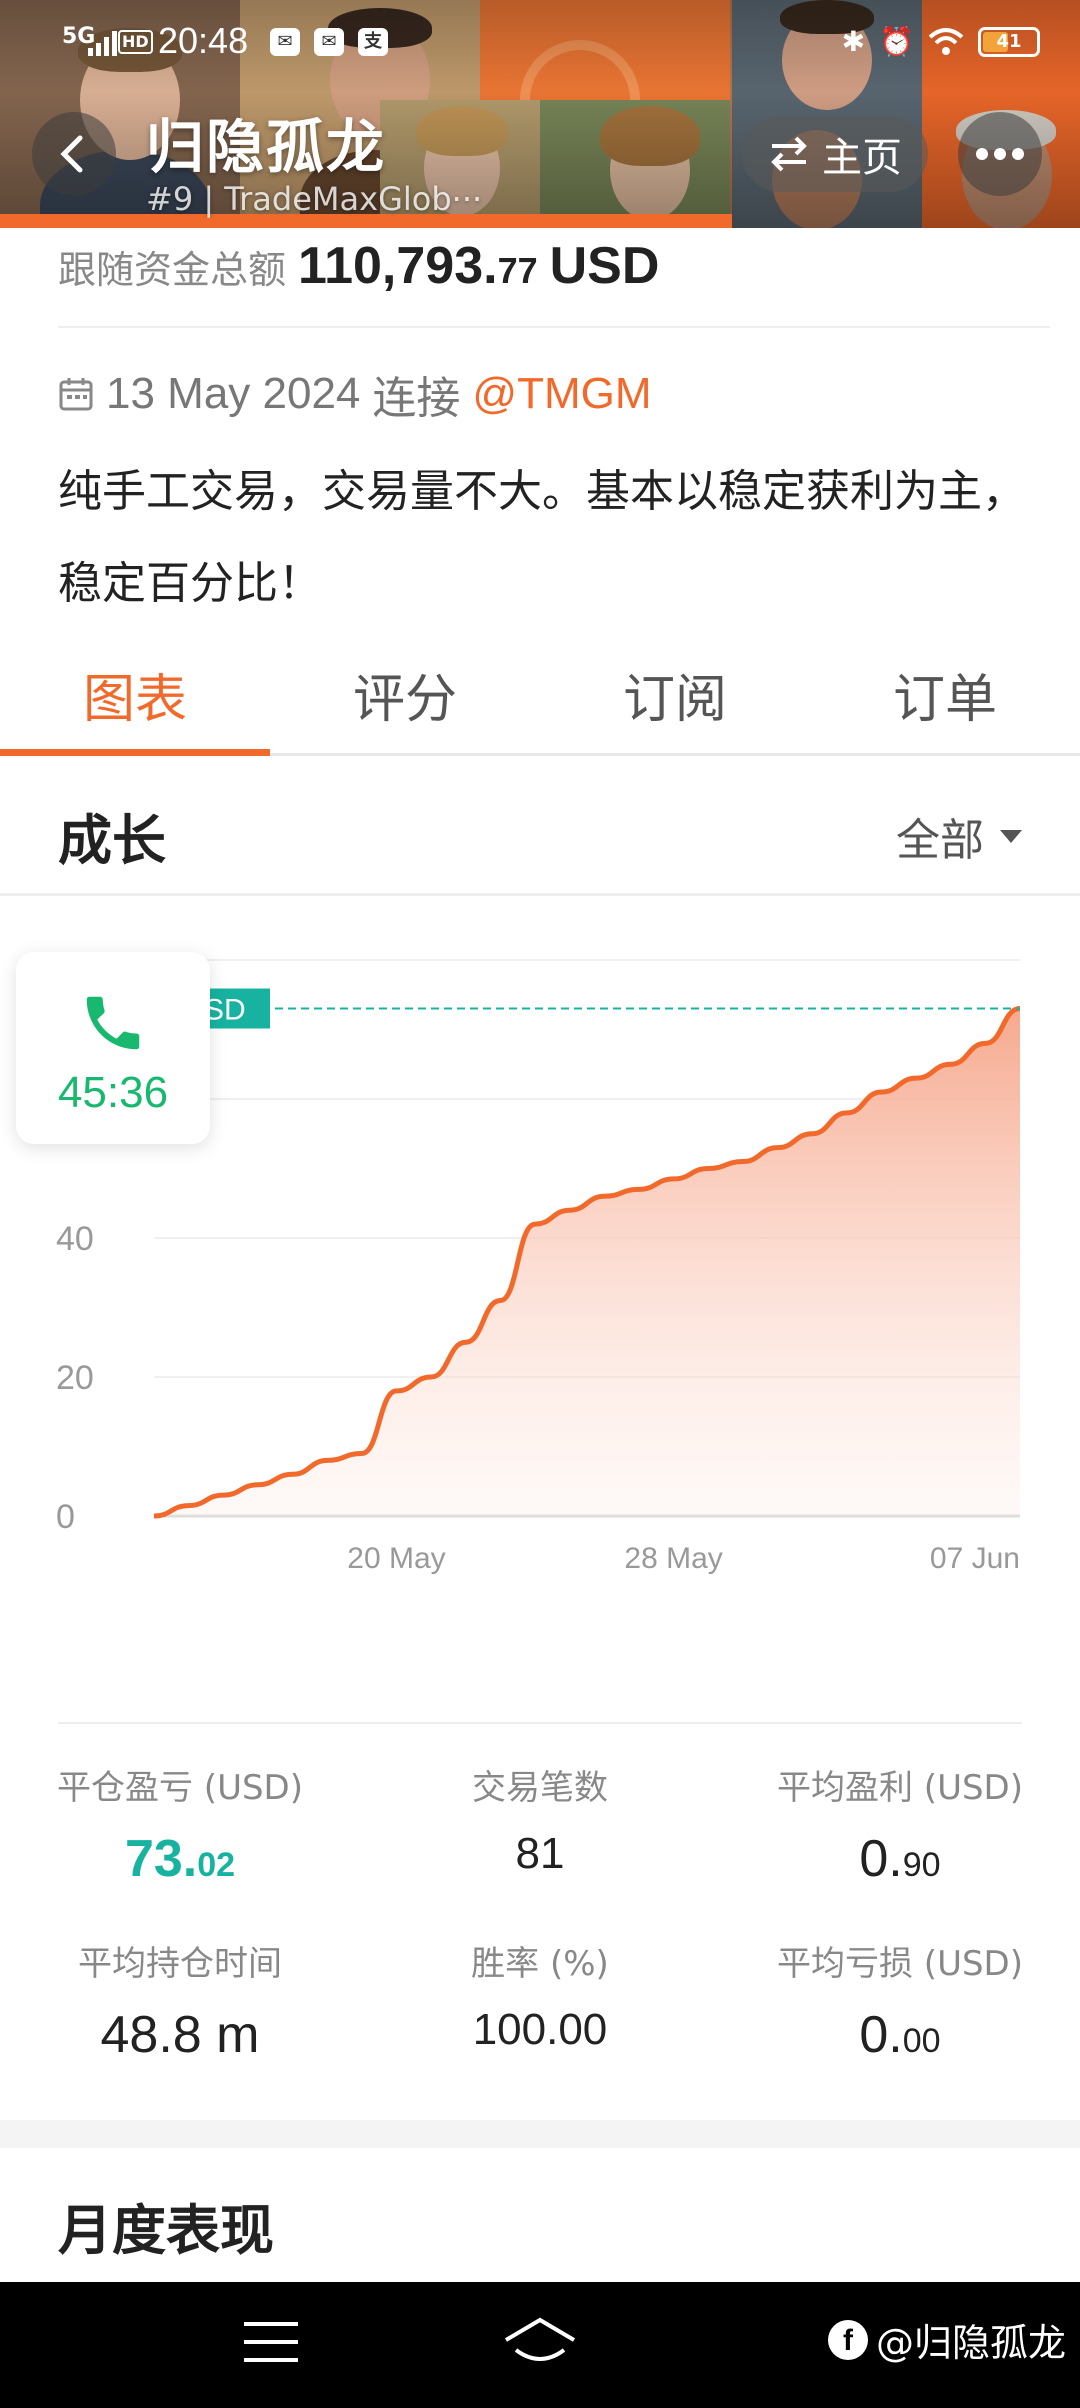 The width and height of the screenshot is (1080, 2408). What do you see at coordinates (540, 826) in the screenshot?
I see `growth-header: 成长 全部` at bounding box center [540, 826].